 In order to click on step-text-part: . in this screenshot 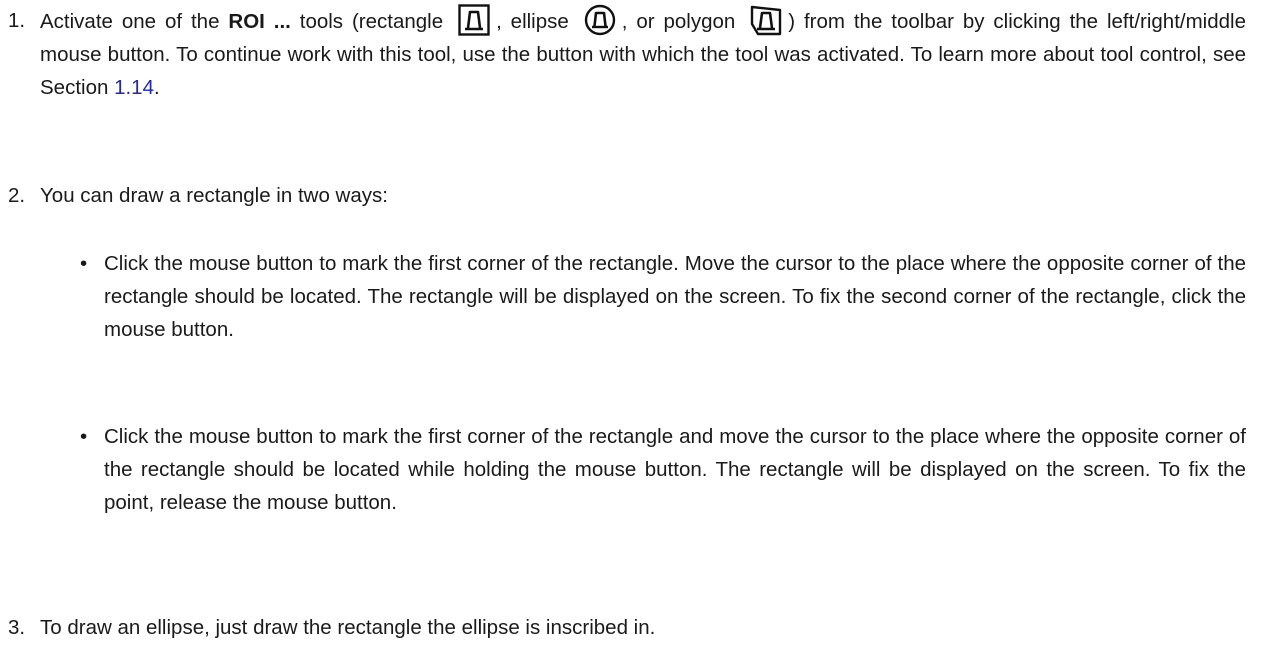, I will do `click(156, 87)`.